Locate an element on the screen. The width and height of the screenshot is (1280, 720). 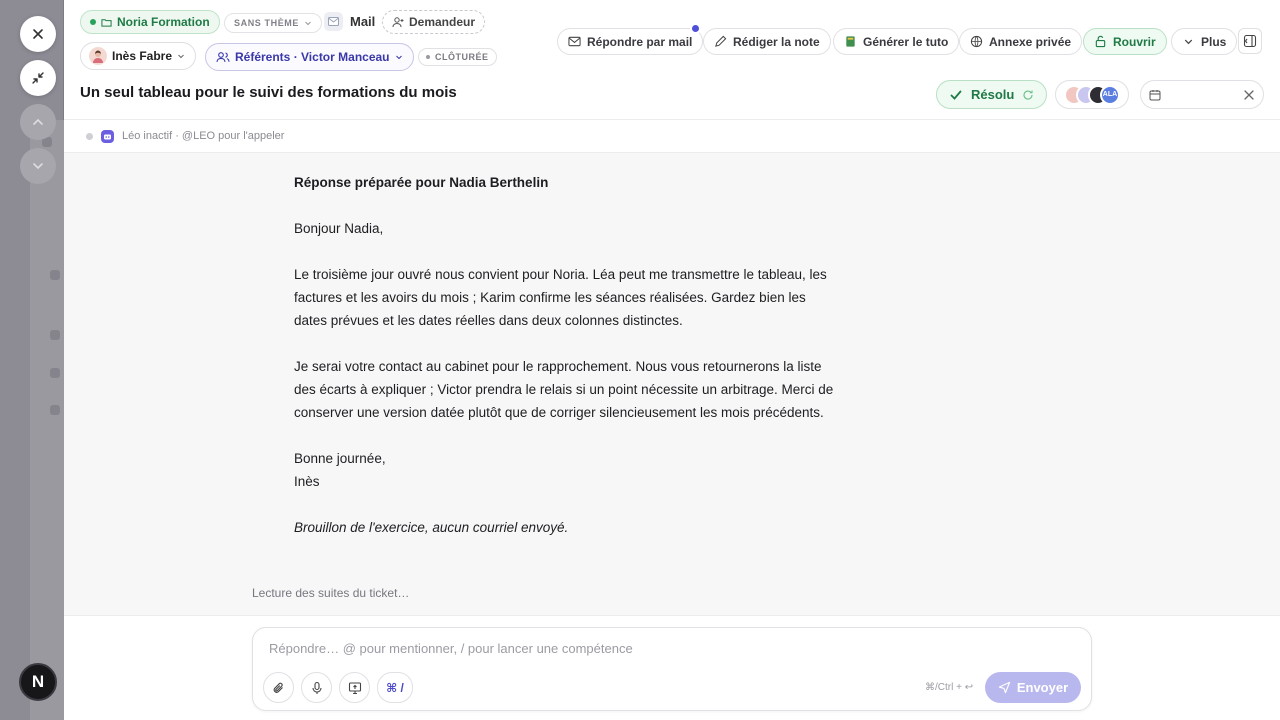
generate-tuto-label: Générer le tuto is located at coordinates (906, 41).